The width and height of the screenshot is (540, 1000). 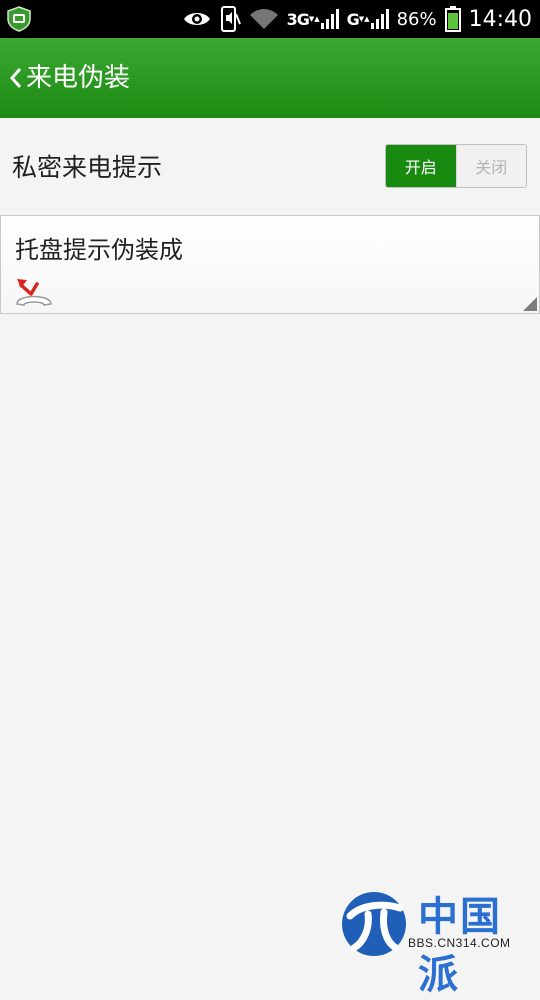 What do you see at coordinates (197, 19) in the screenshot?
I see `eye-icon` at bounding box center [197, 19].